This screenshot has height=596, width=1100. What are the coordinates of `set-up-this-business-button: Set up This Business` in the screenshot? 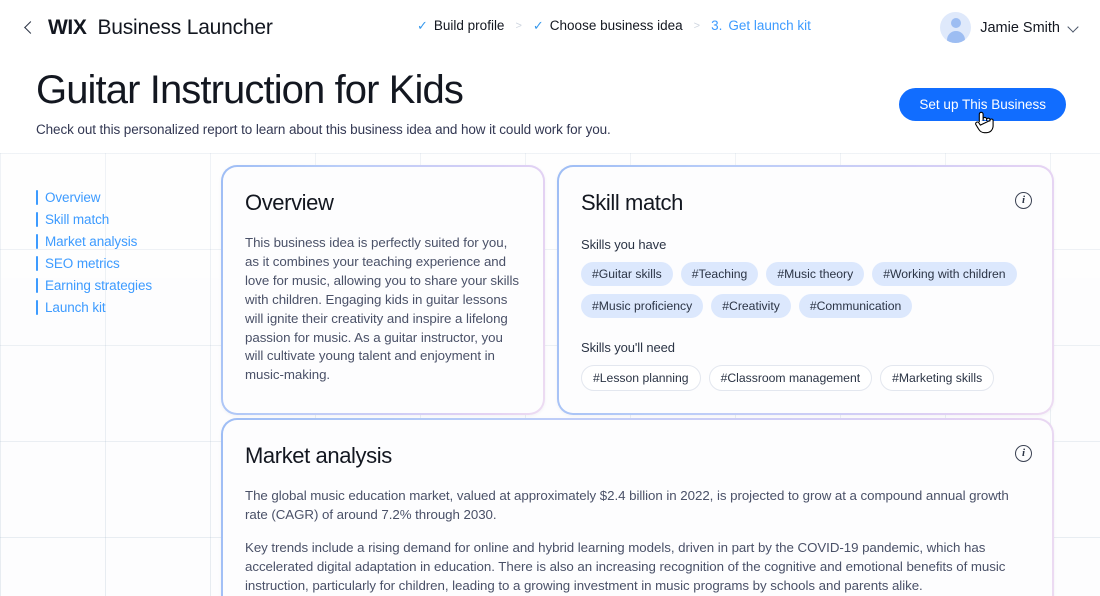 It's located at (982, 104).